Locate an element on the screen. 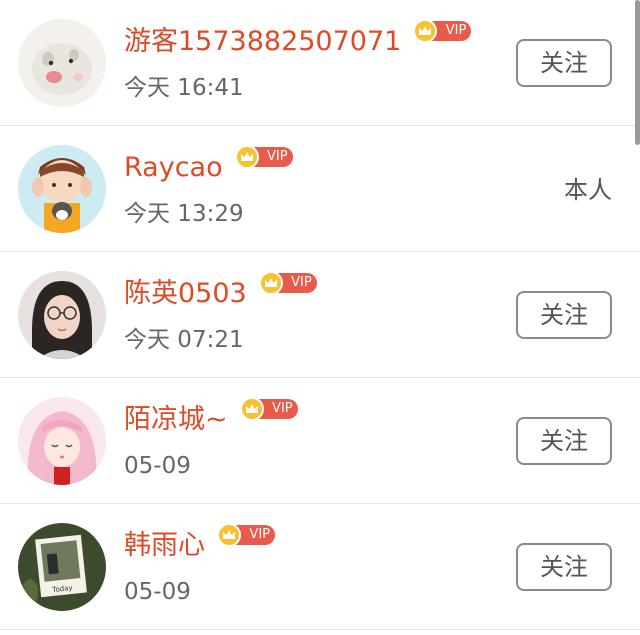 Image resolution: width=640 pixels, height=635 pixels. scrollbar is located at coordinates (637, 72).